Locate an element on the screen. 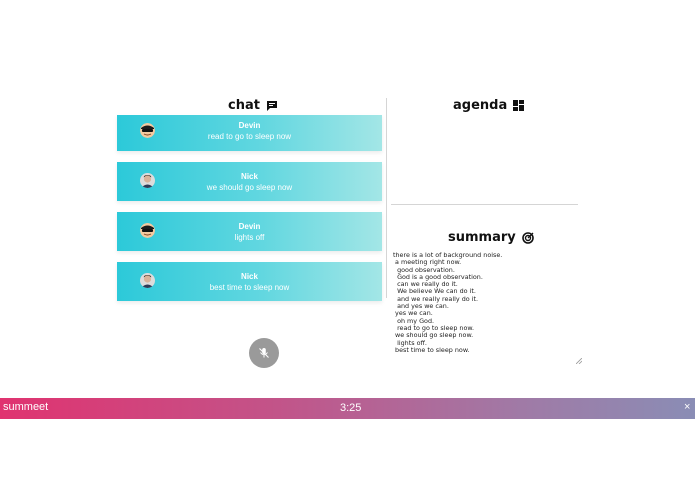  column-divider is located at coordinates (386, 198).